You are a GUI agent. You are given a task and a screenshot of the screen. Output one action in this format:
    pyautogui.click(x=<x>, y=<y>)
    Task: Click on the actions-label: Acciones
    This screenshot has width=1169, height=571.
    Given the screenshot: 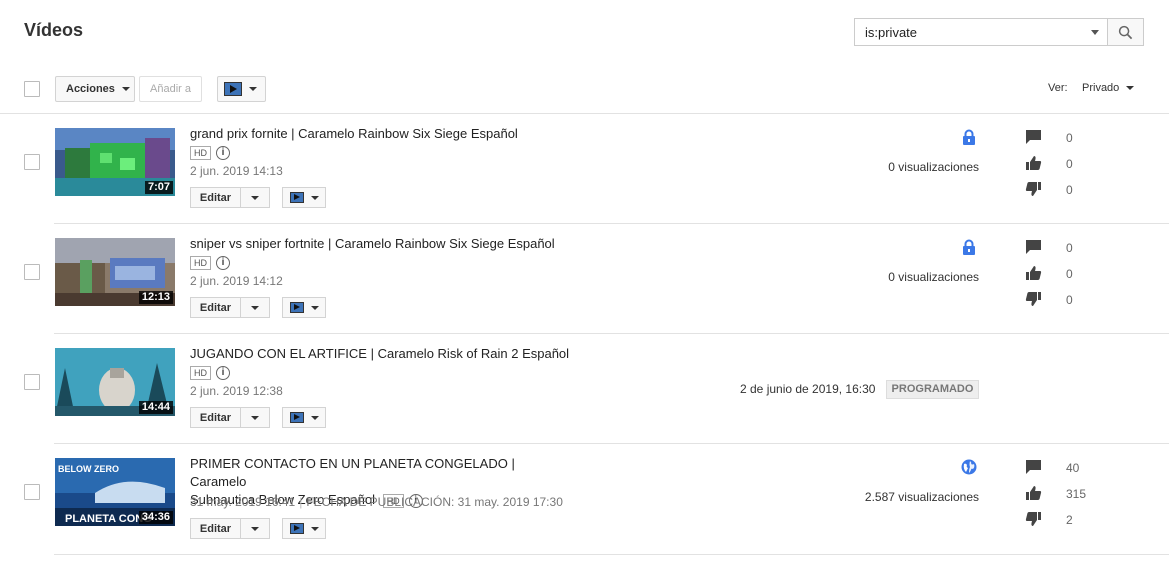 What is the action you would take?
    pyautogui.click(x=90, y=89)
    